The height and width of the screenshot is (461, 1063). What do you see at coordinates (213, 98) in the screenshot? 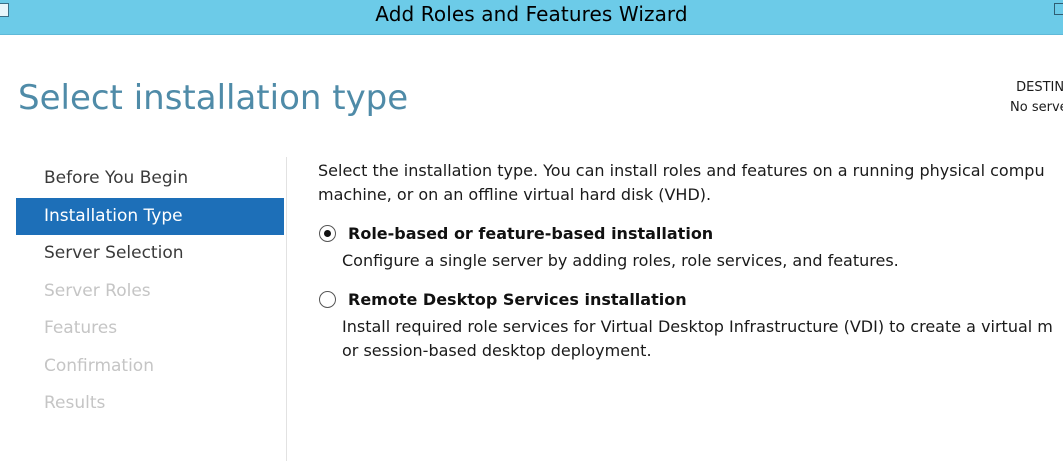
I see `page-title: Select installation type` at bounding box center [213, 98].